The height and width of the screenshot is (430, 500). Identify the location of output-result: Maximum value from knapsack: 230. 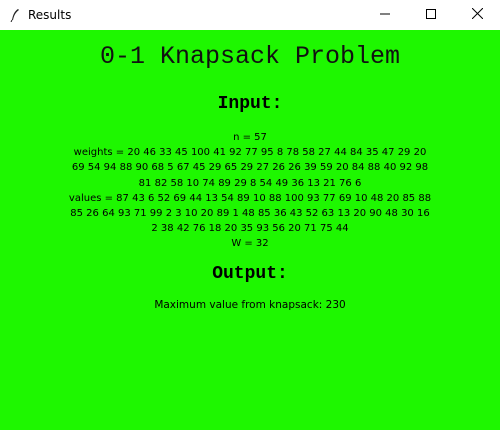
(250, 305).